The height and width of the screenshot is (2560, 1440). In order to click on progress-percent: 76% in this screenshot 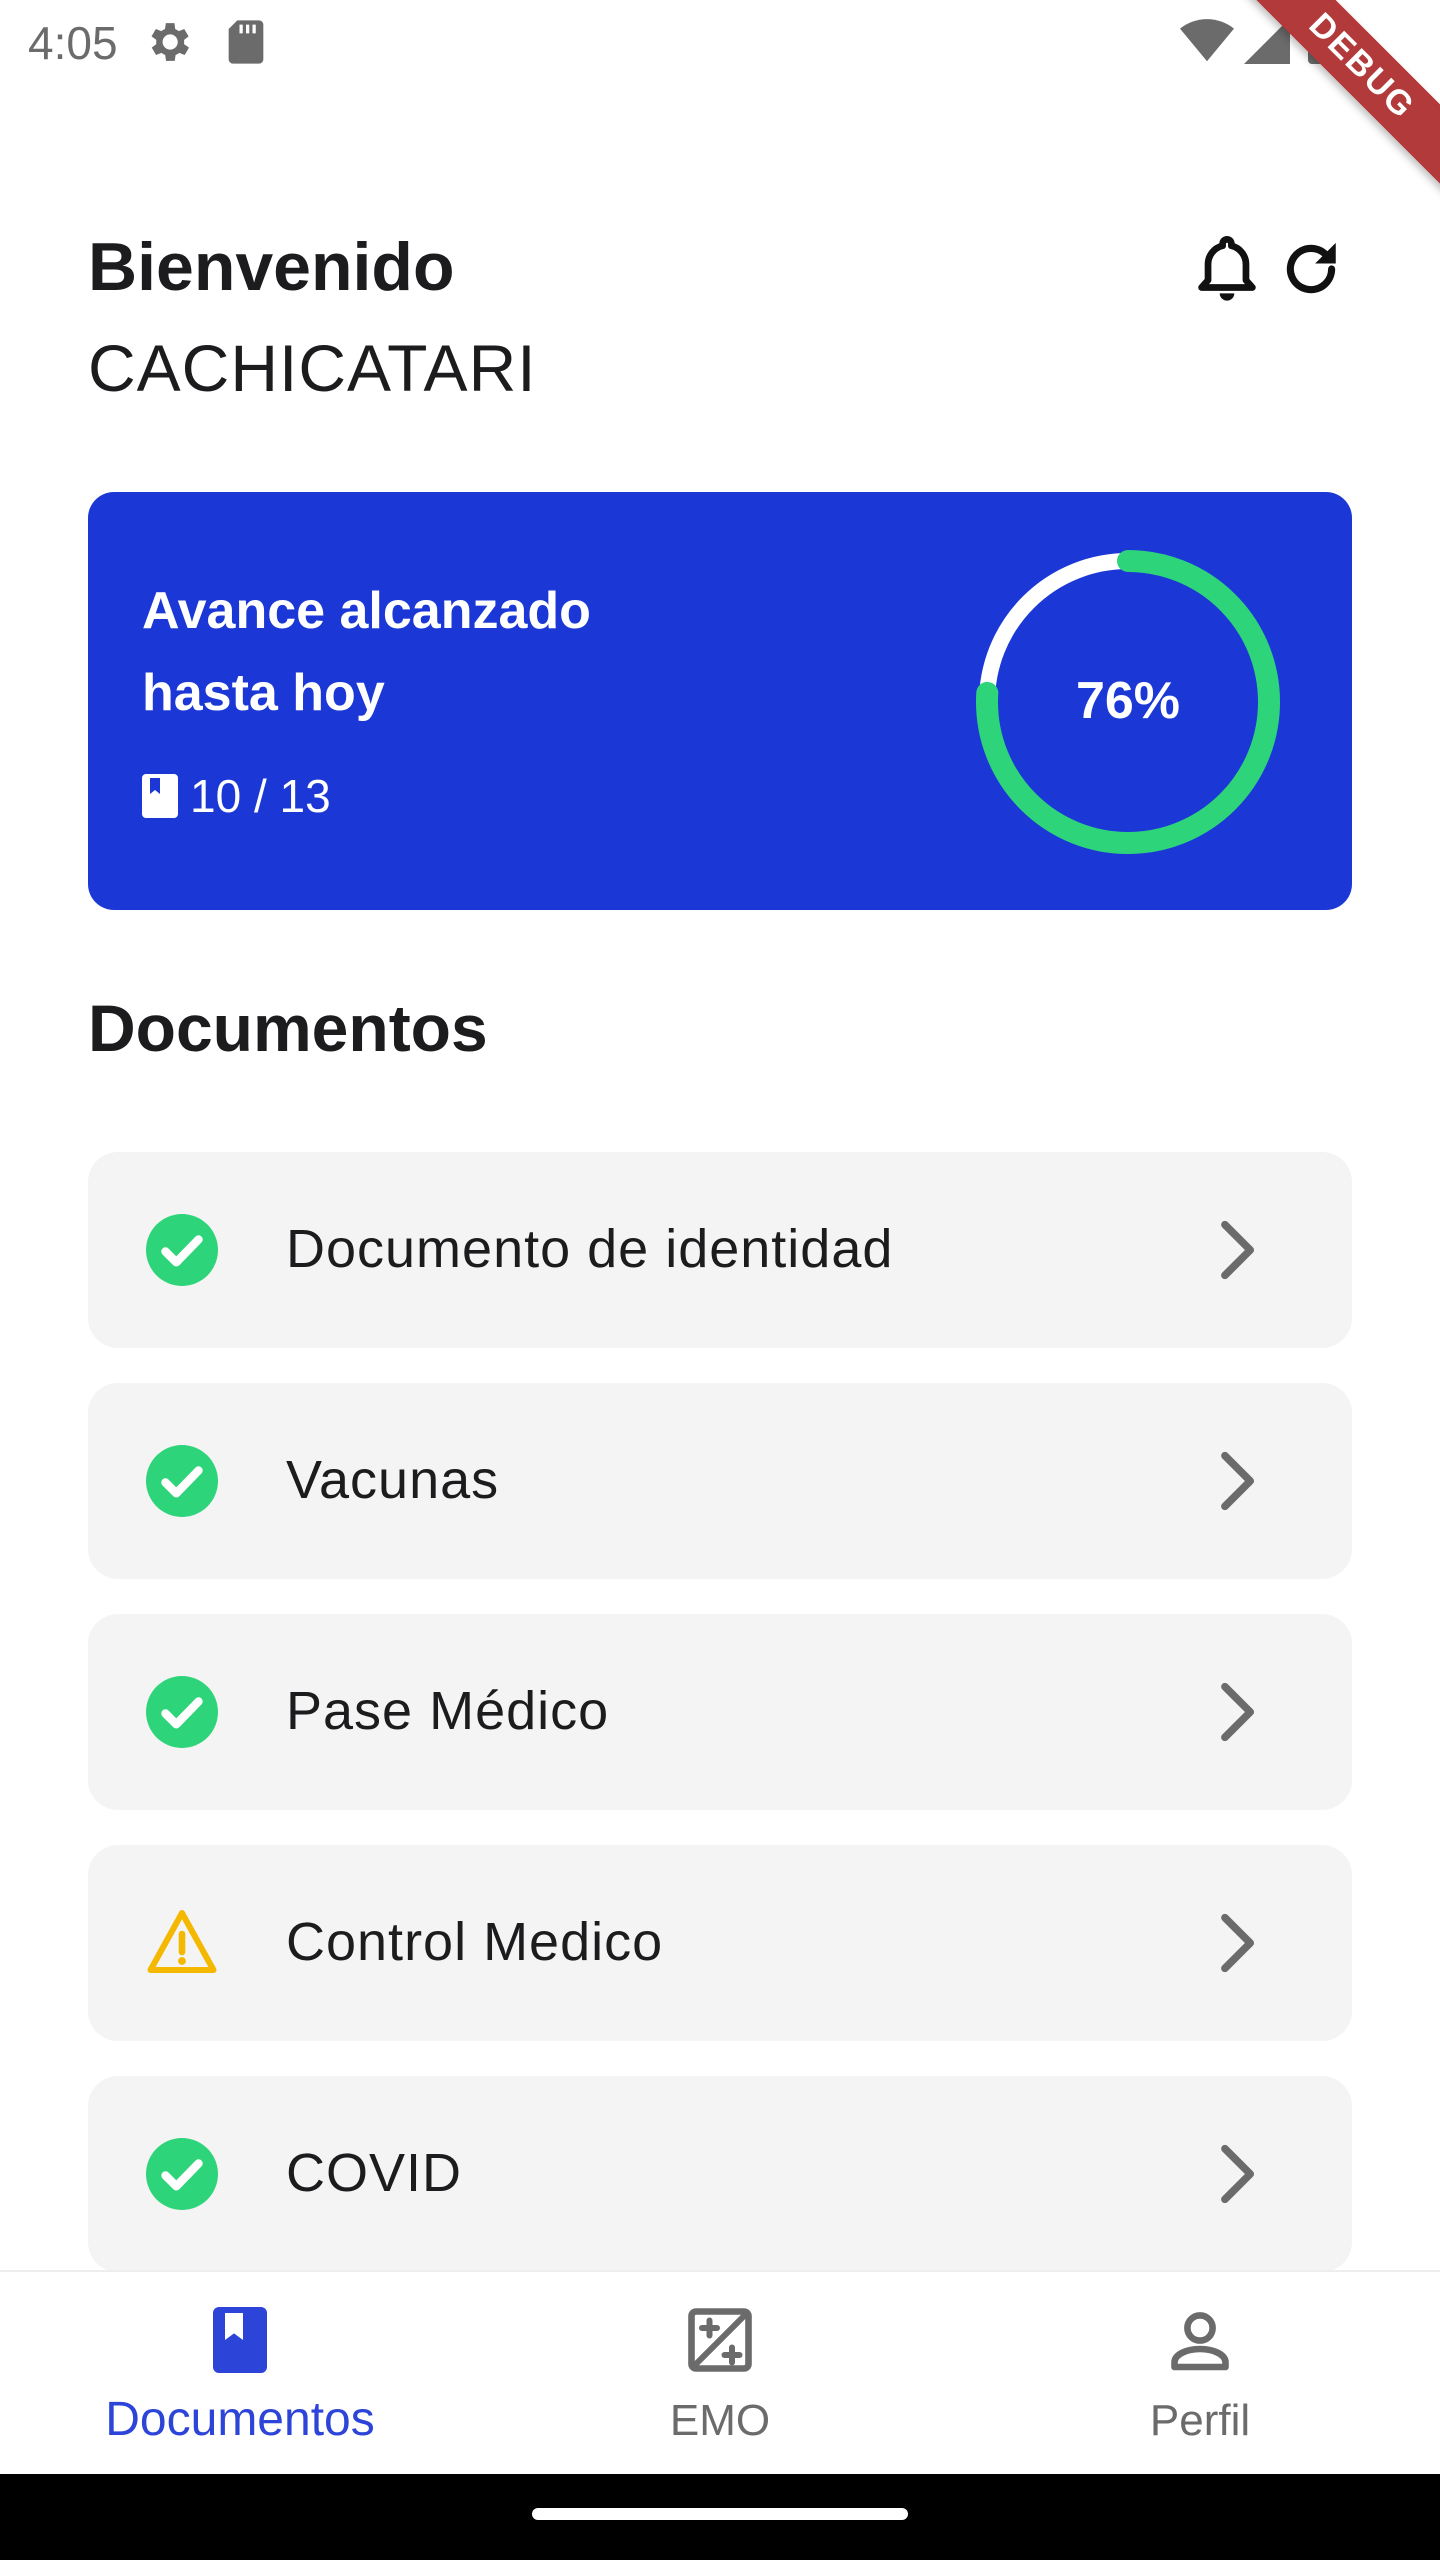, I will do `click(1128, 701)`.